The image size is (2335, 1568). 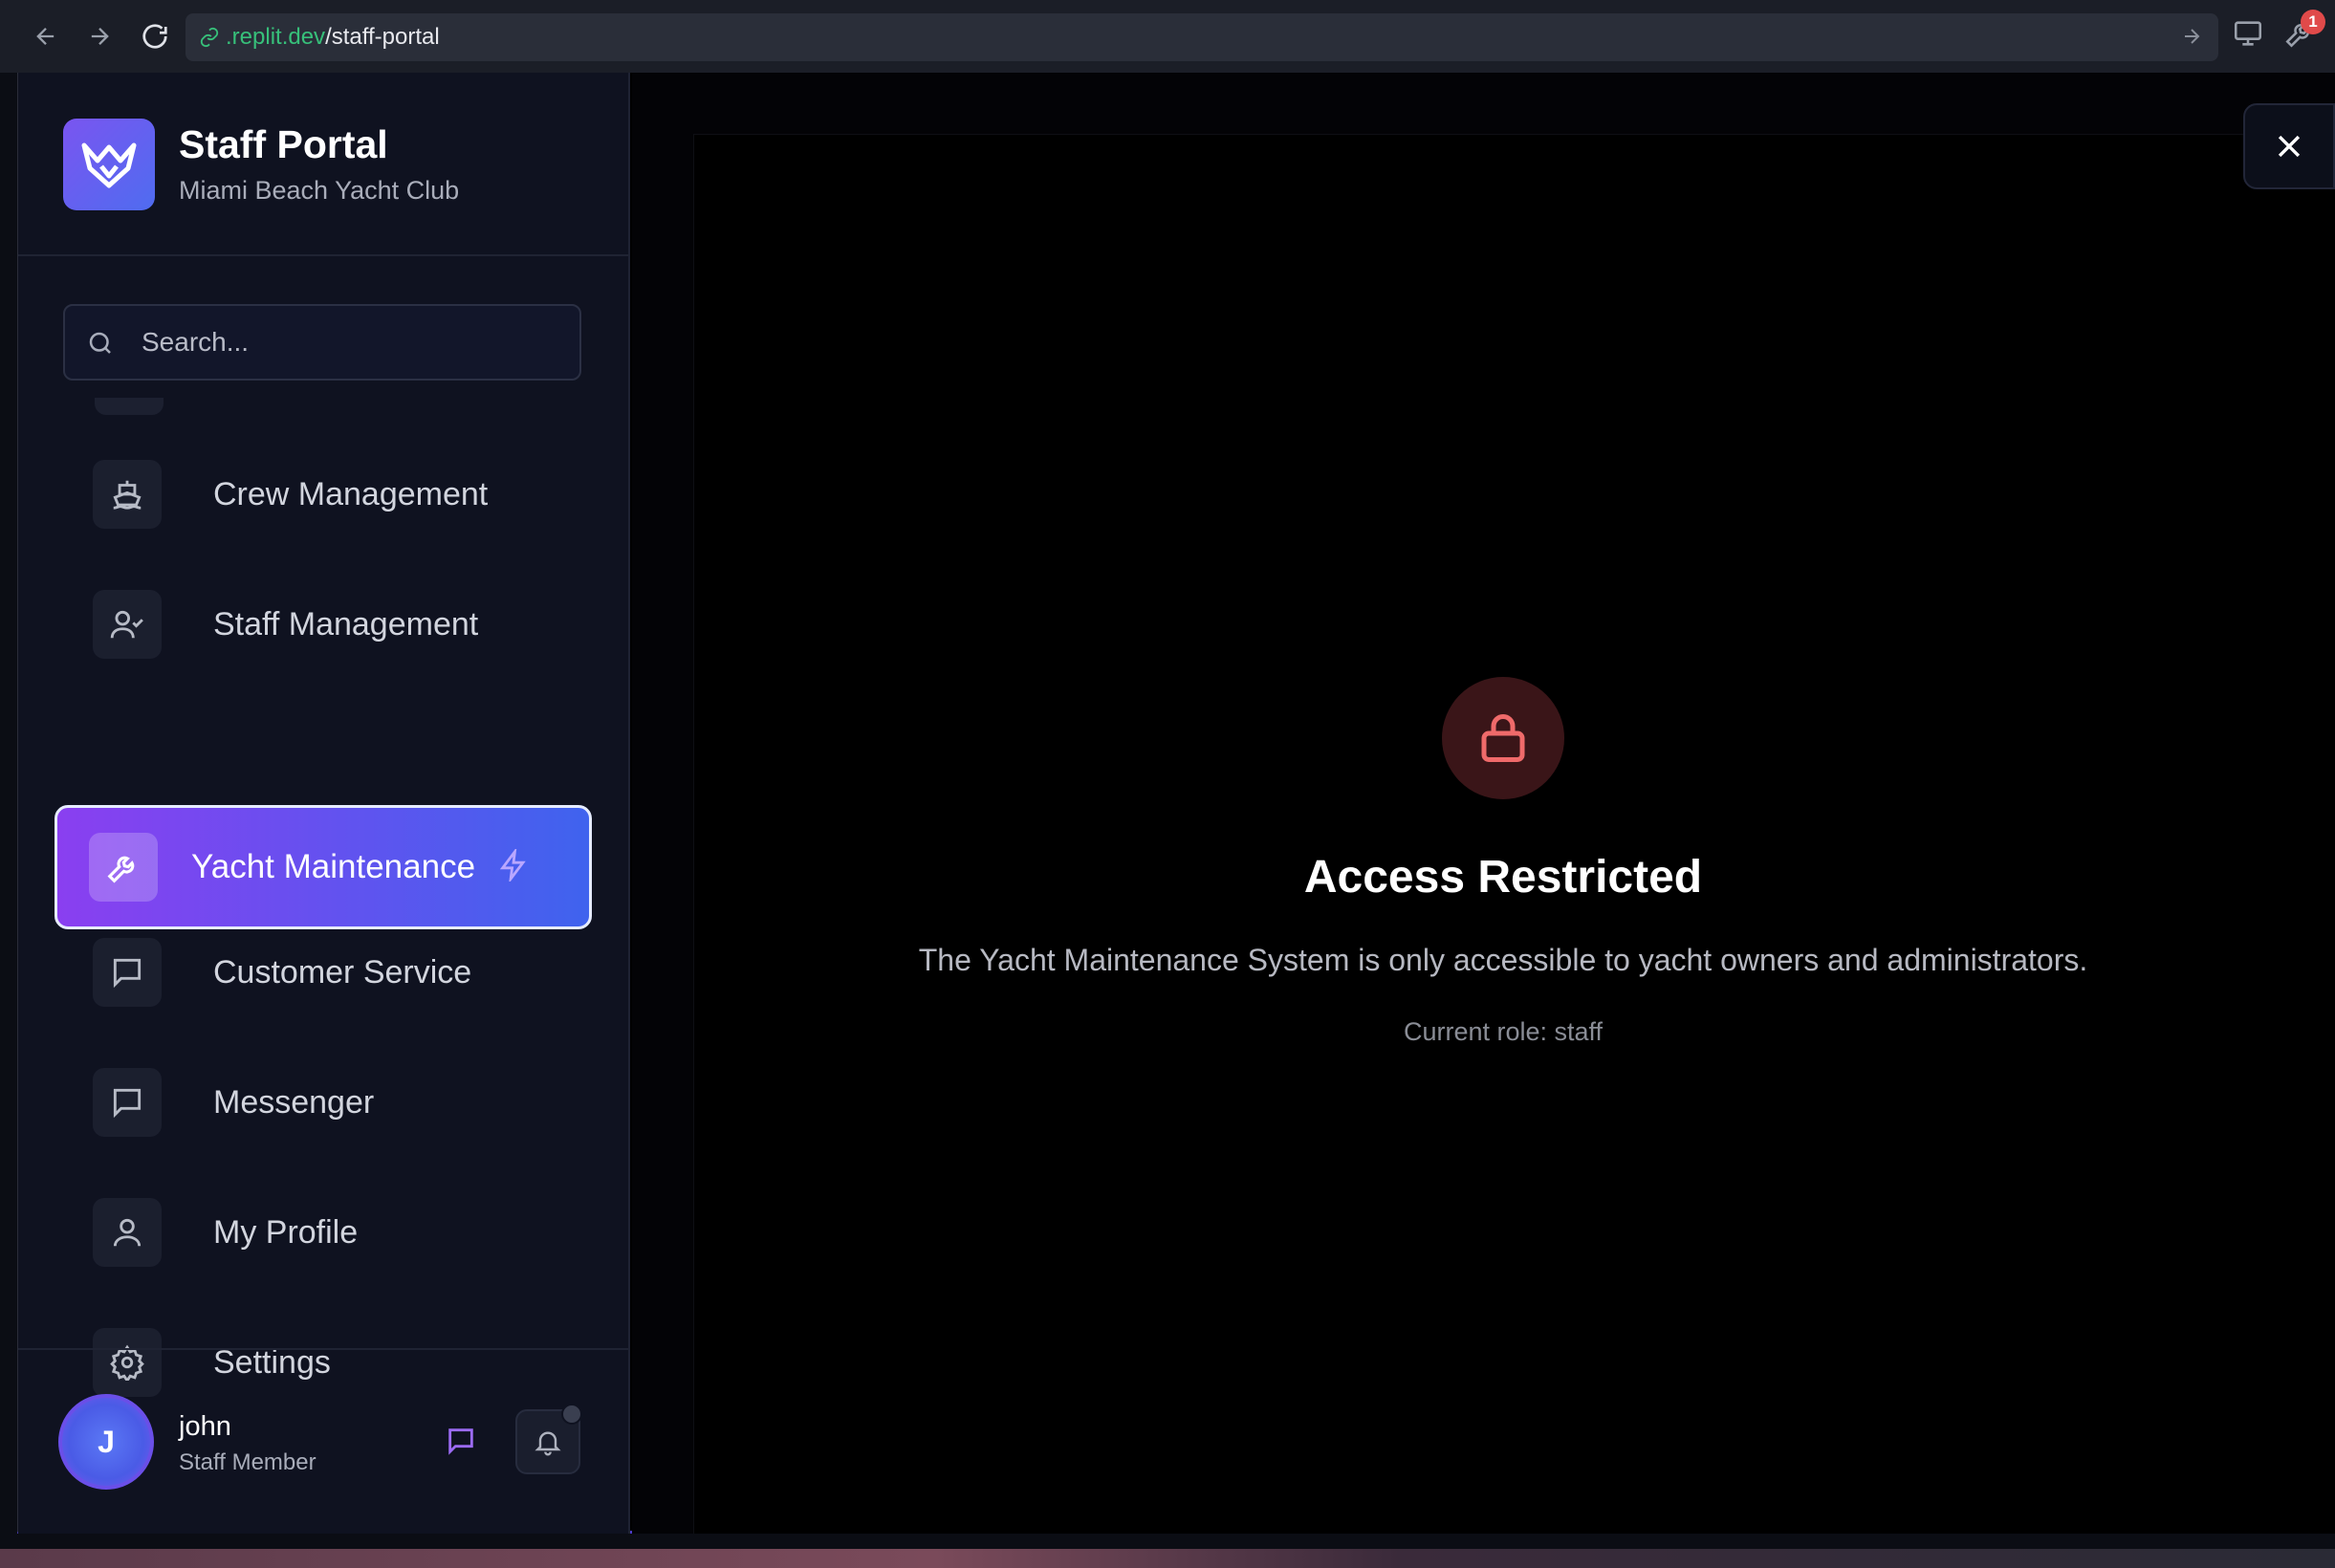 What do you see at coordinates (106, 1442) in the screenshot?
I see `avatar: J` at bounding box center [106, 1442].